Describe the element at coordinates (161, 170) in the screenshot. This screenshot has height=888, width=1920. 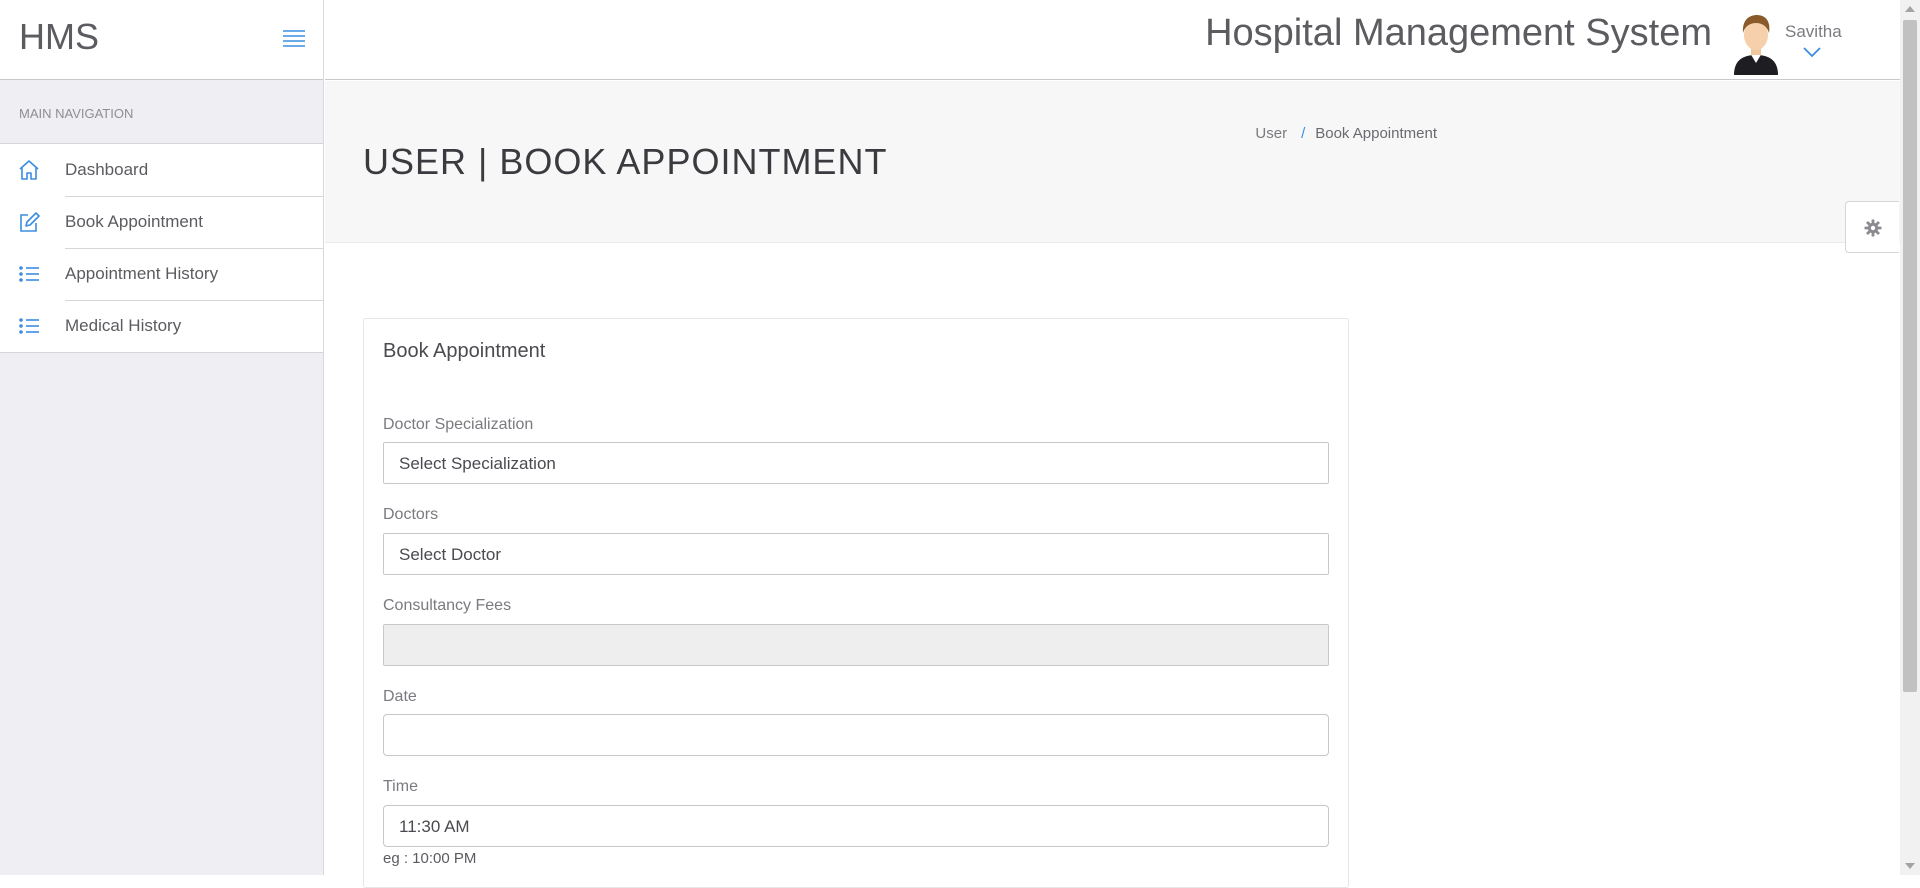
I see `sidebar-item-dashboard: Dashboard` at that location.